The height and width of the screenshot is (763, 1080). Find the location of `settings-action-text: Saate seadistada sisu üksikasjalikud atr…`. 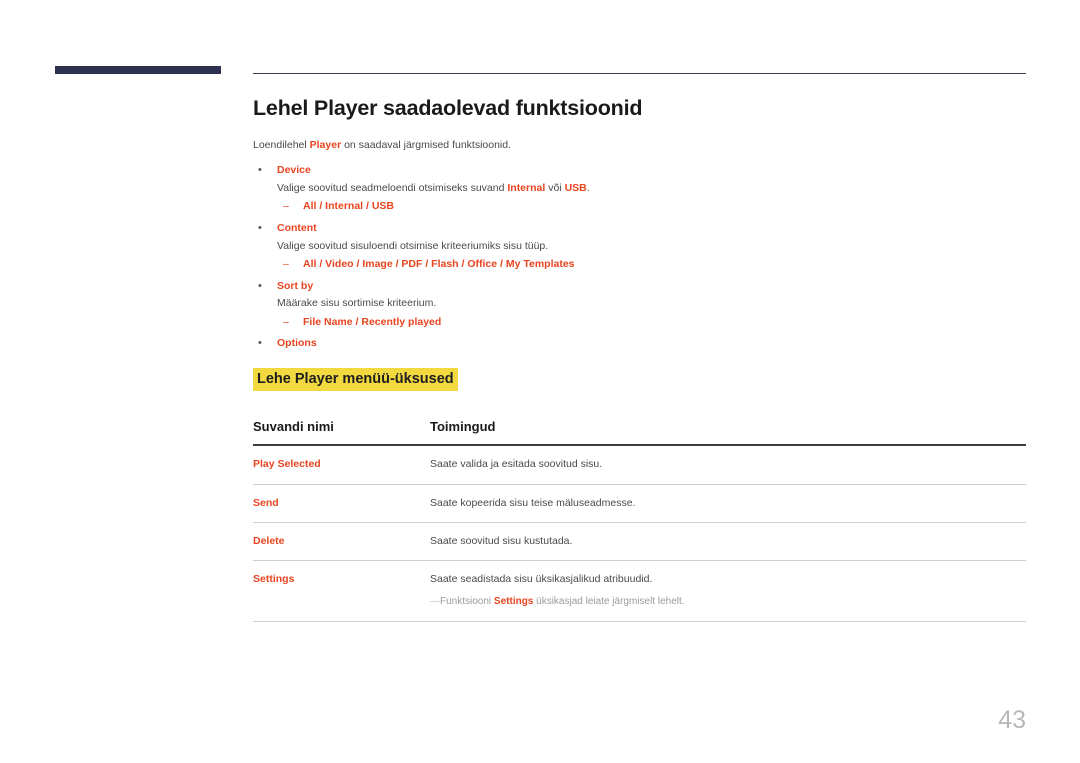

settings-action-text: Saate seadistada sisu üksikasjalikud atr… is located at coordinates (541, 578).